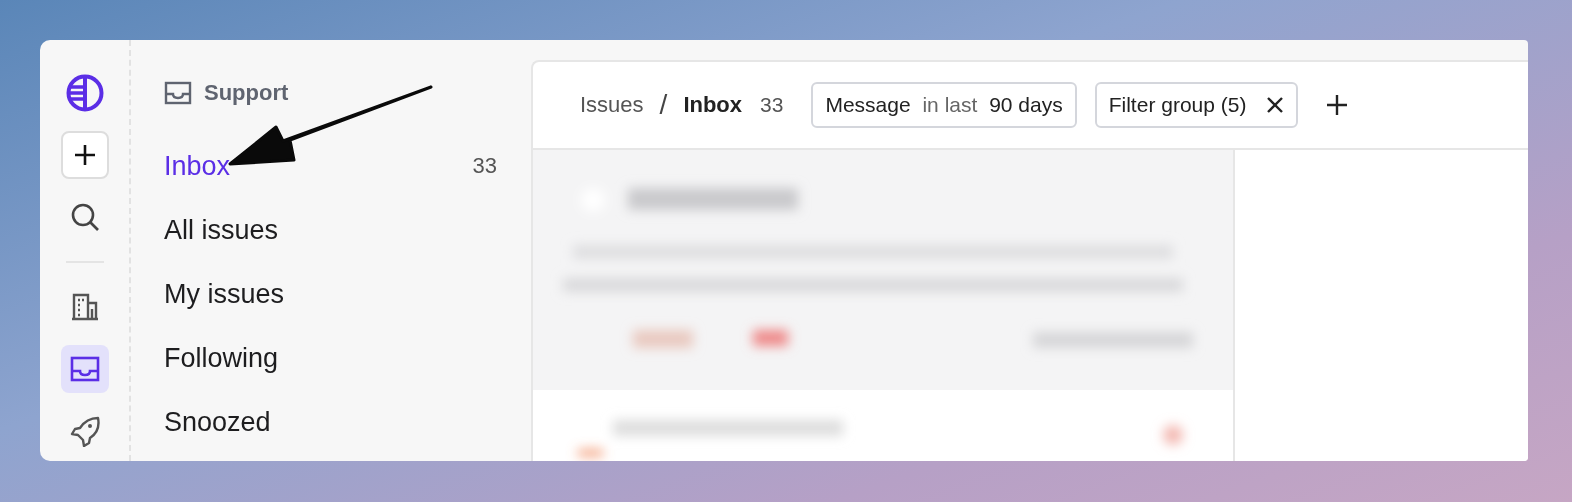 This screenshot has width=1572, height=502. What do you see at coordinates (330, 230) in the screenshot?
I see `sidebar-item: All issues` at bounding box center [330, 230].